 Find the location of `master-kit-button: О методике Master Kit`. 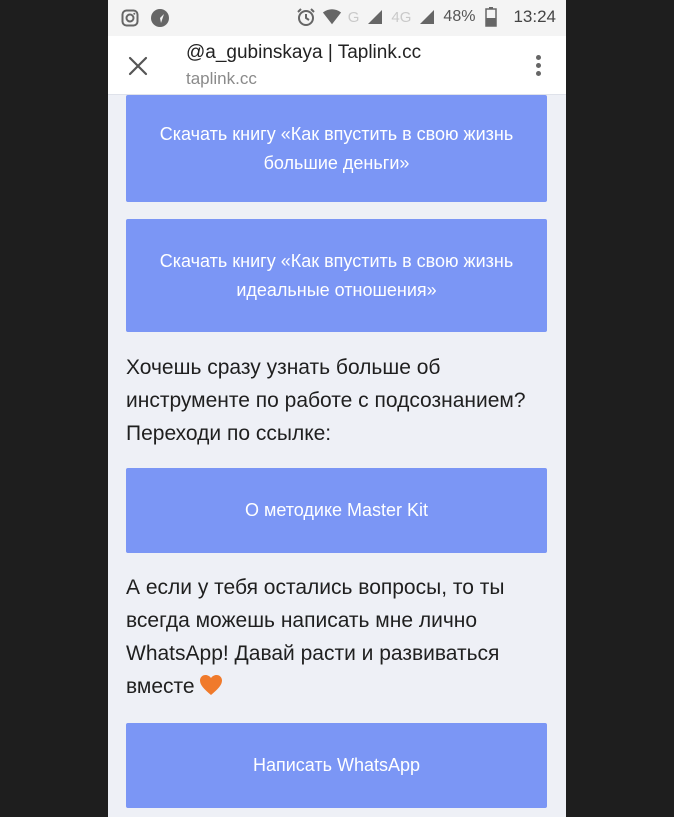

master-kit-button: О методике Master Kit is located at coordinates (336, 510).